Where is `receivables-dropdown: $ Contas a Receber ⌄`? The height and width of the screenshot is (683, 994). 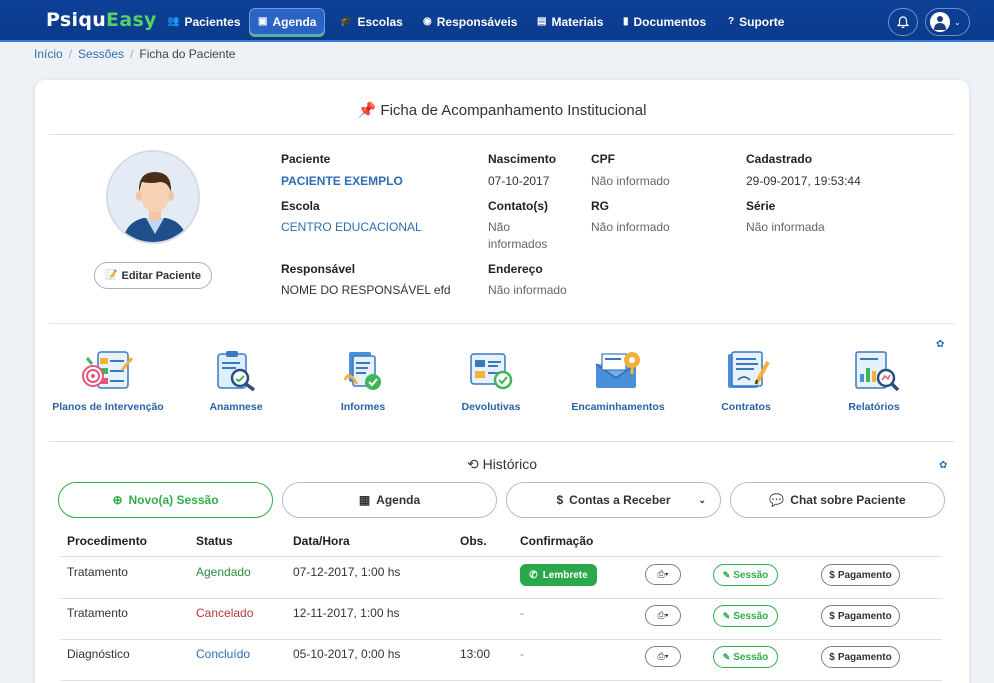
receivables-dropdown: $ Contas a Receber ⌄ is located at coordinates (613, 500).